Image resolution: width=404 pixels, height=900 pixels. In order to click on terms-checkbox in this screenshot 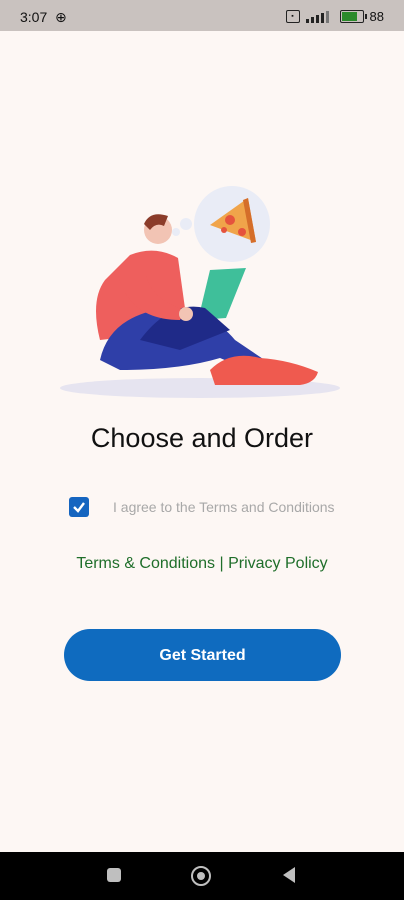, I will do `click(79, 507)`.